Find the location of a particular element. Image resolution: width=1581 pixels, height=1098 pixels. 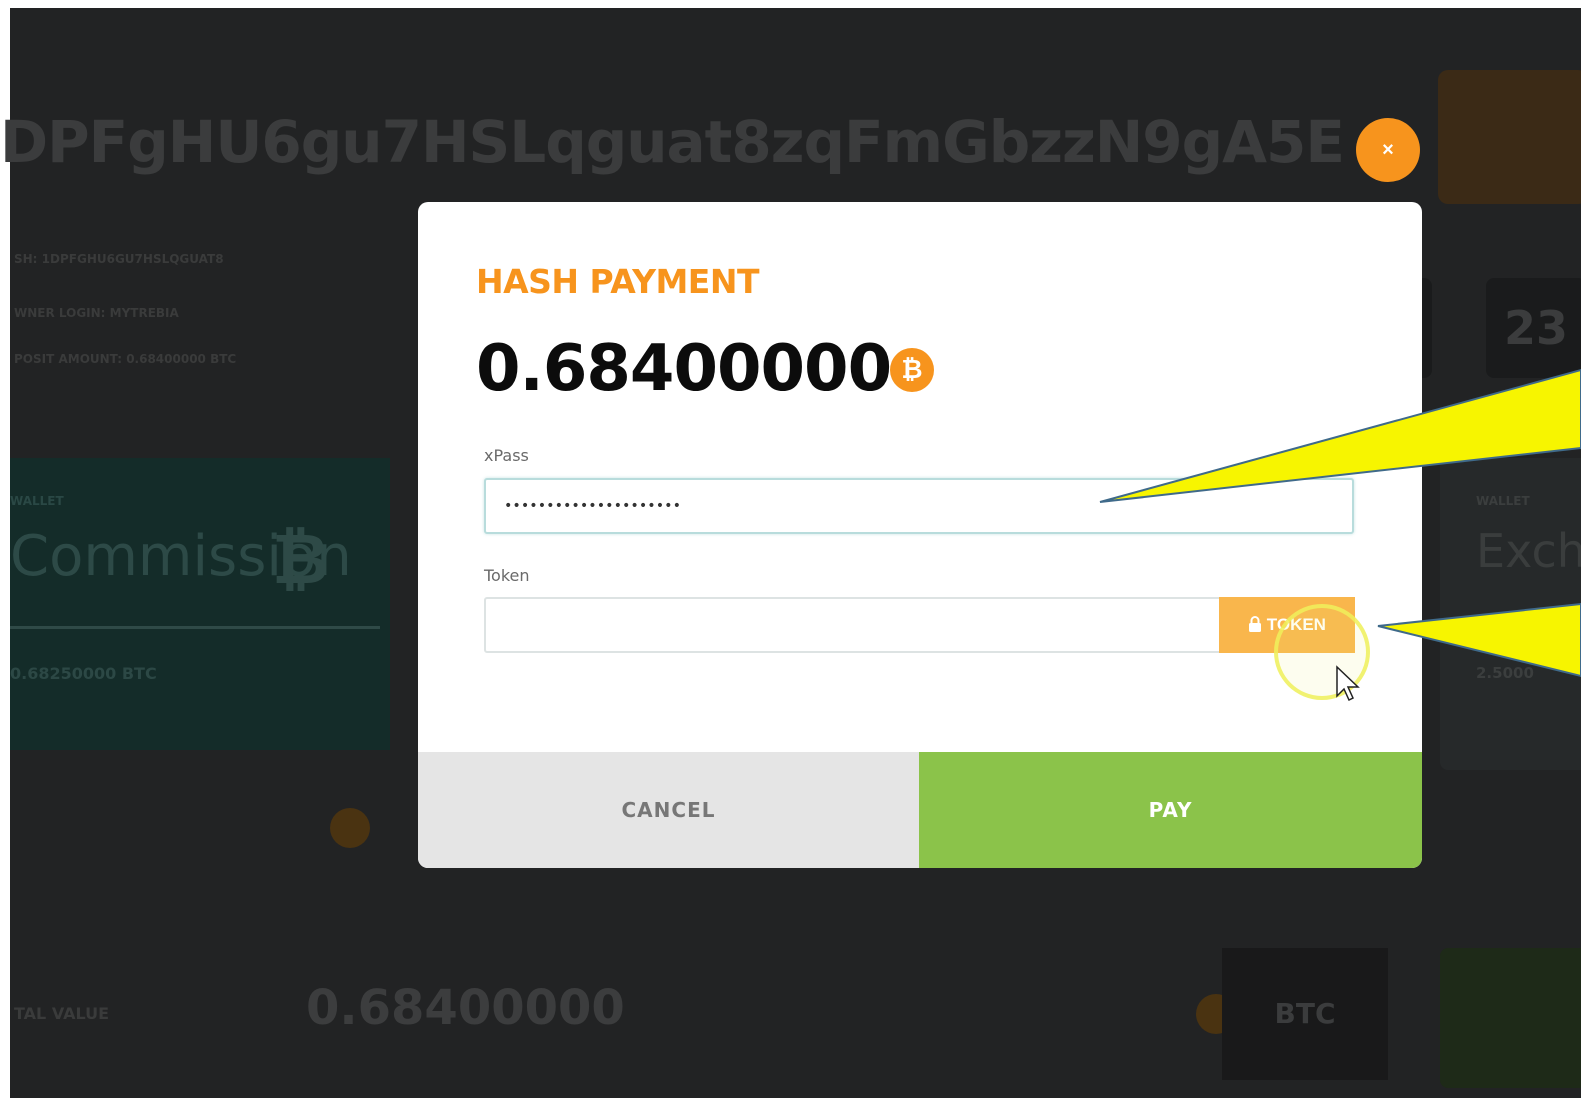

close-button: × is located at coordinates (1388, 150).